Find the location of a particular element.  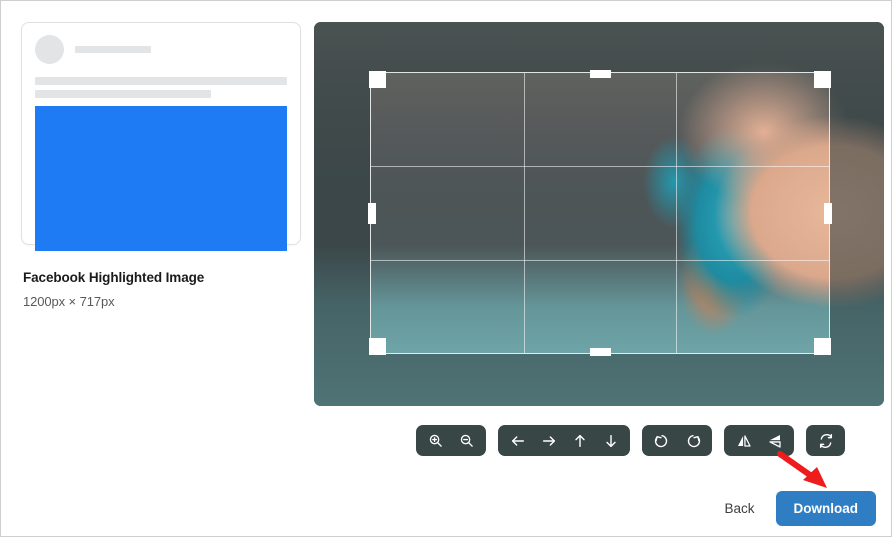

flip-group is located at coordinates (759, 440).